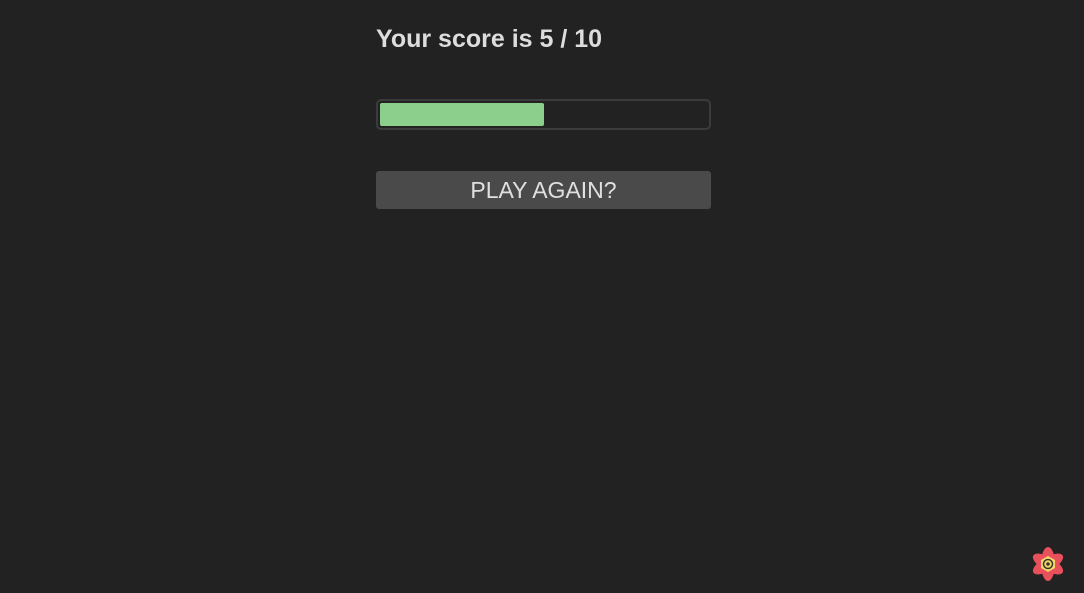 This screenshot has height=593, width=1084. What do you see at coordinates (489, 39) in the screenshot?
I see `score-heading: Your score is 5 / 10` at bounding box center [489, 39].